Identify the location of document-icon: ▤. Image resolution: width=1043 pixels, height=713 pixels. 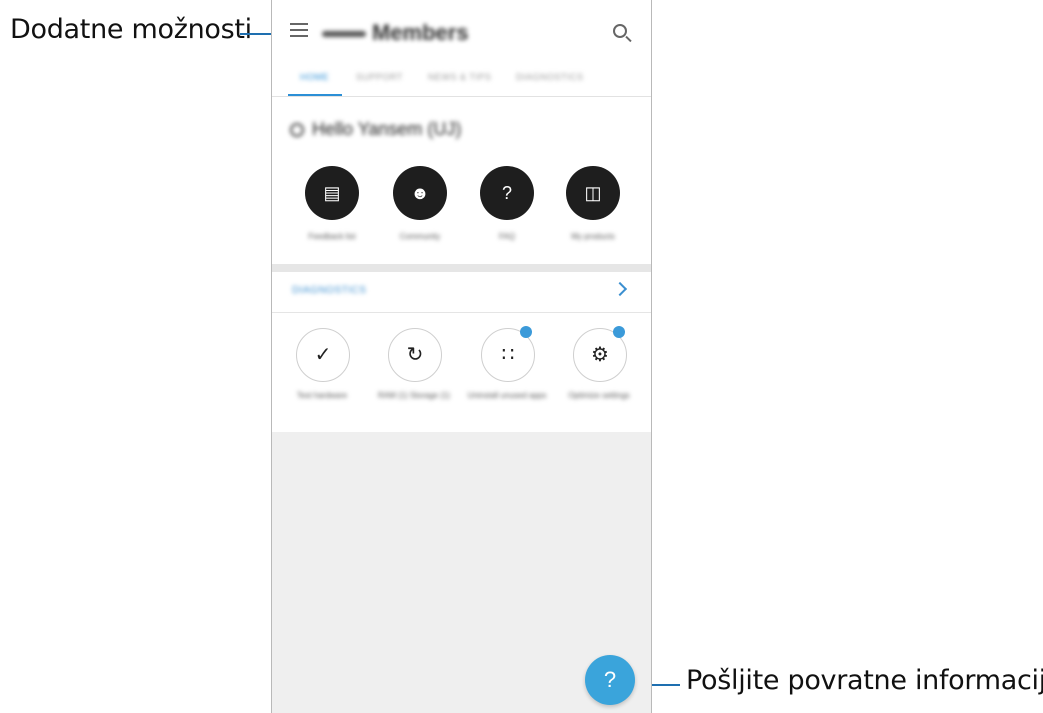
(332, 193).